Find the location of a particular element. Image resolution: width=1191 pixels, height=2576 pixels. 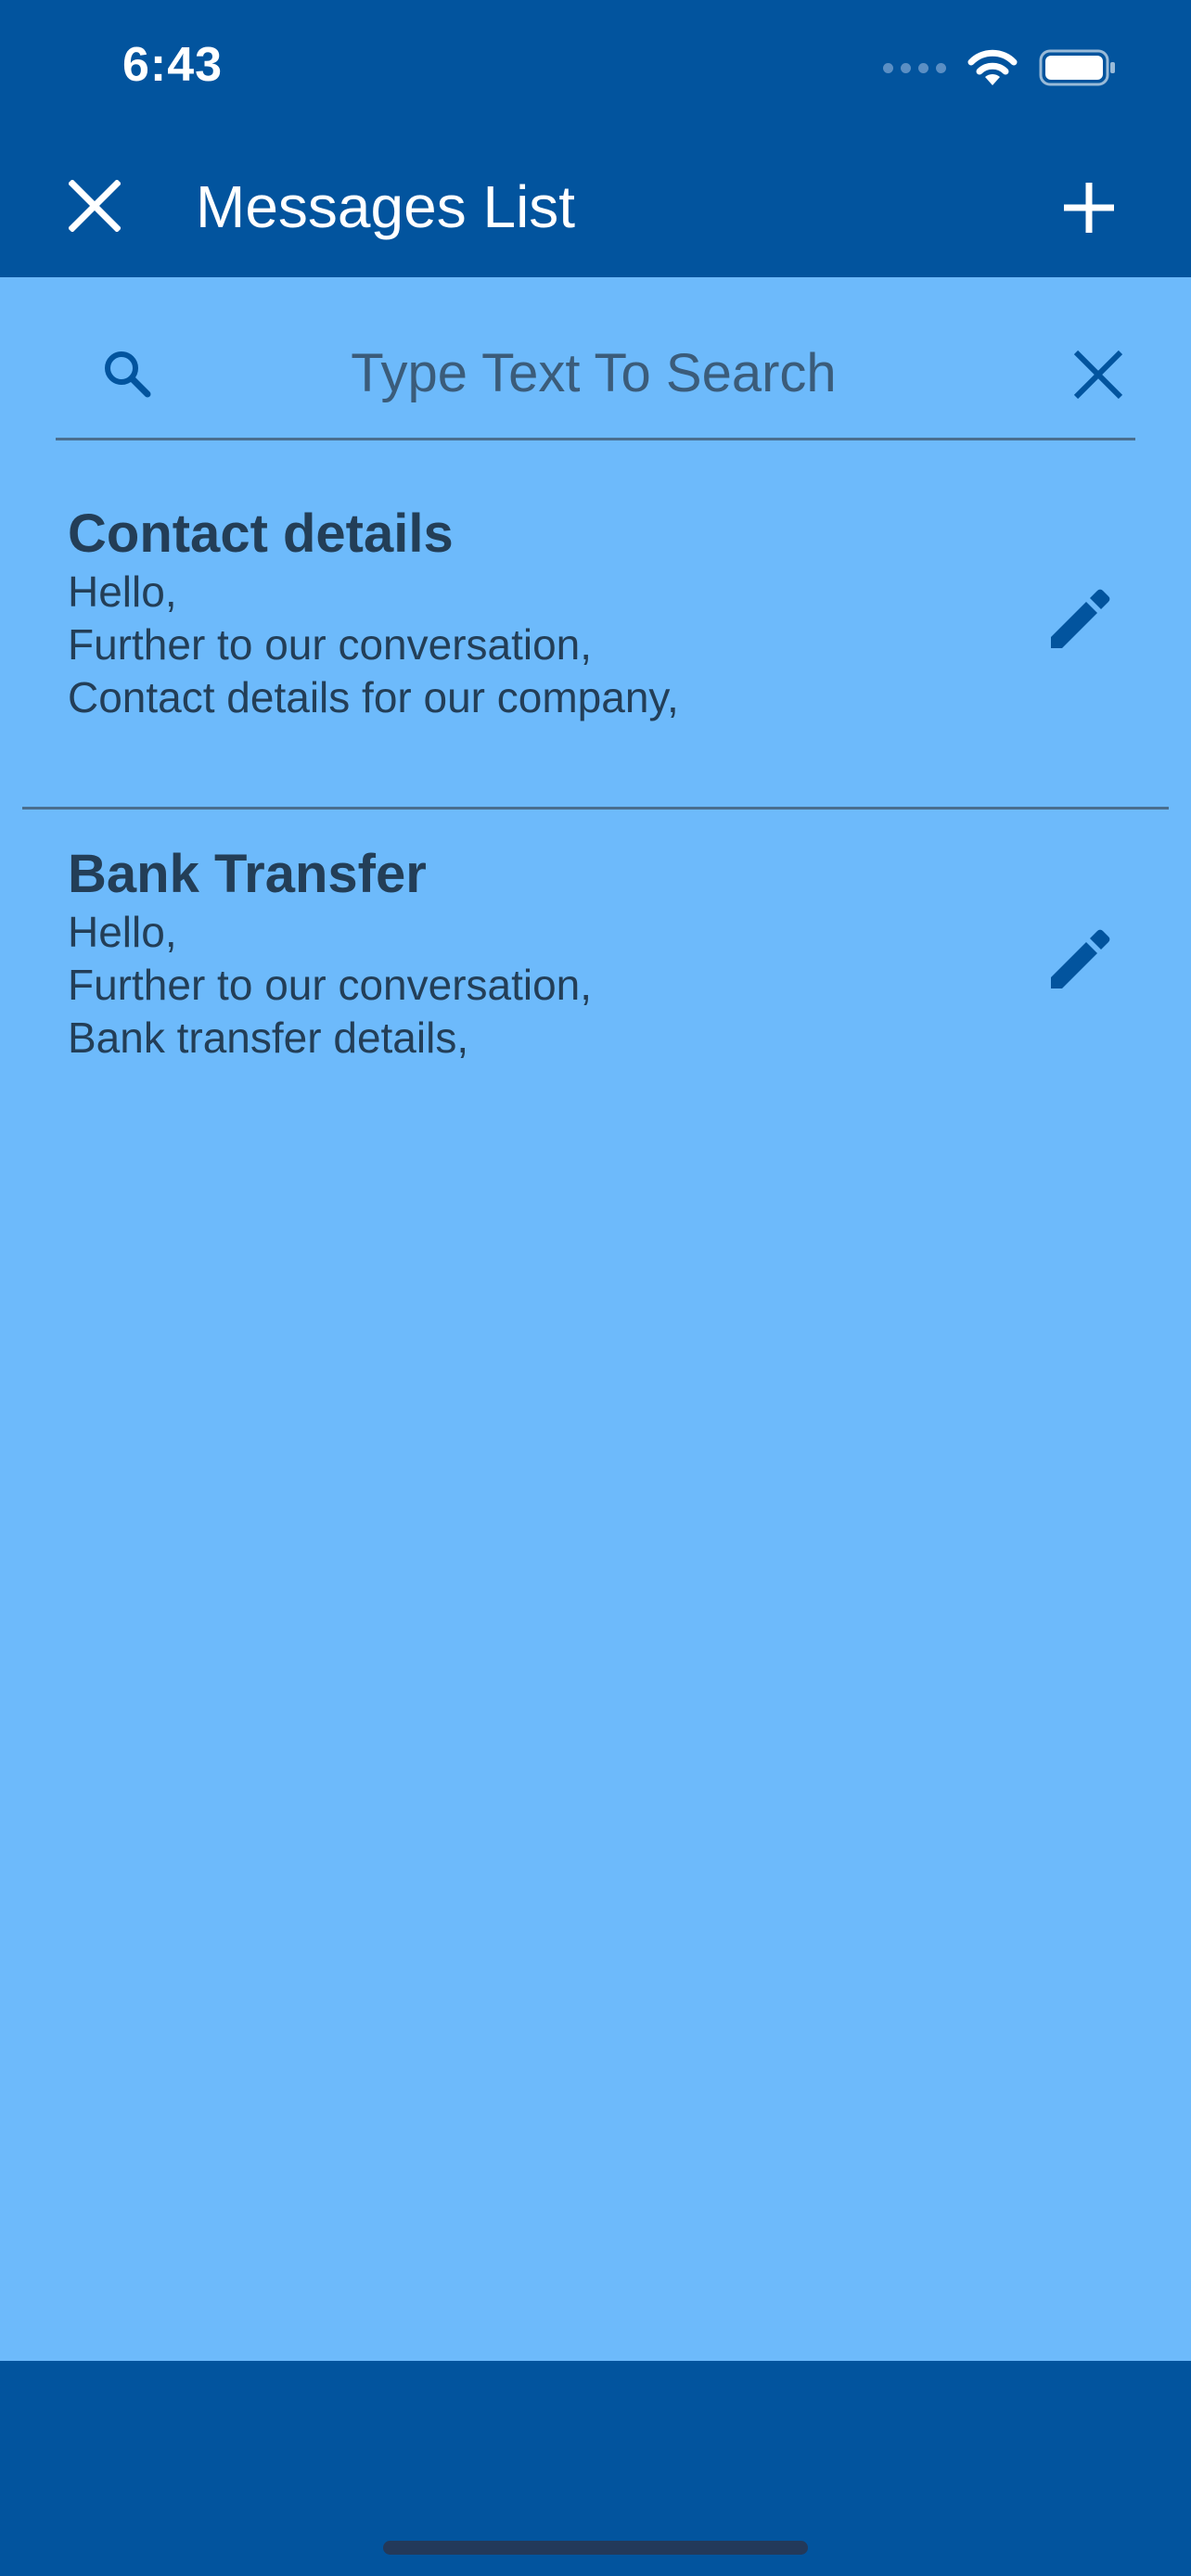

home-indicator is located at coordinates (595, 2548).